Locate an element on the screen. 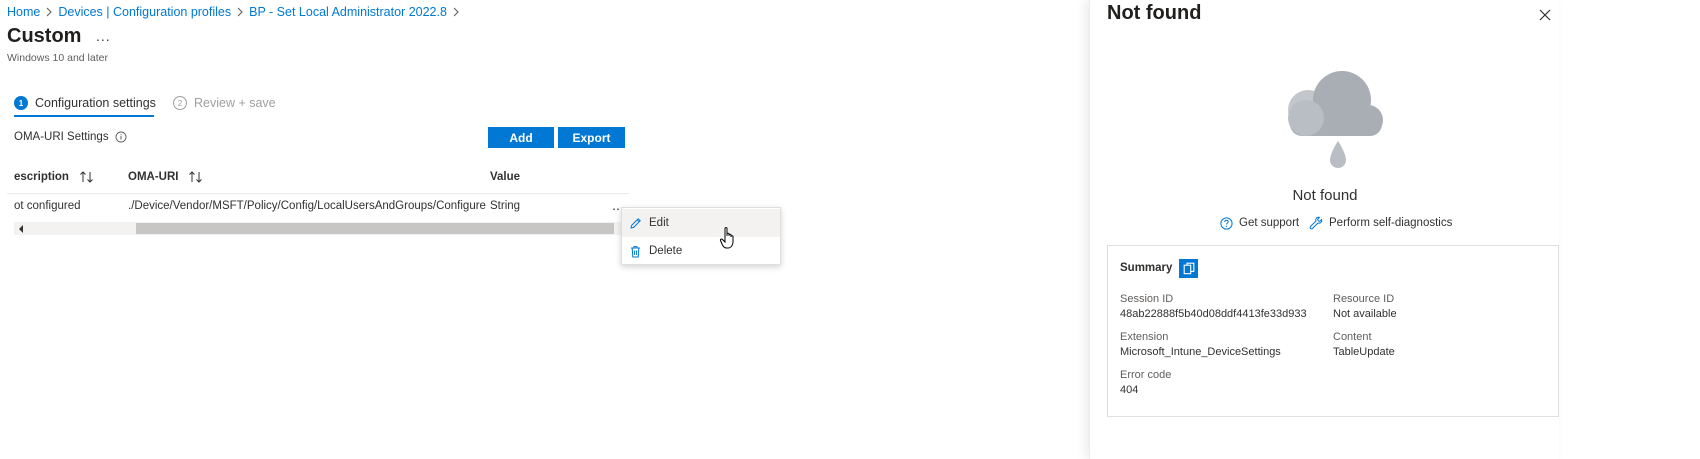  menu-item-label: Delete is located at coordinates (666, 251).